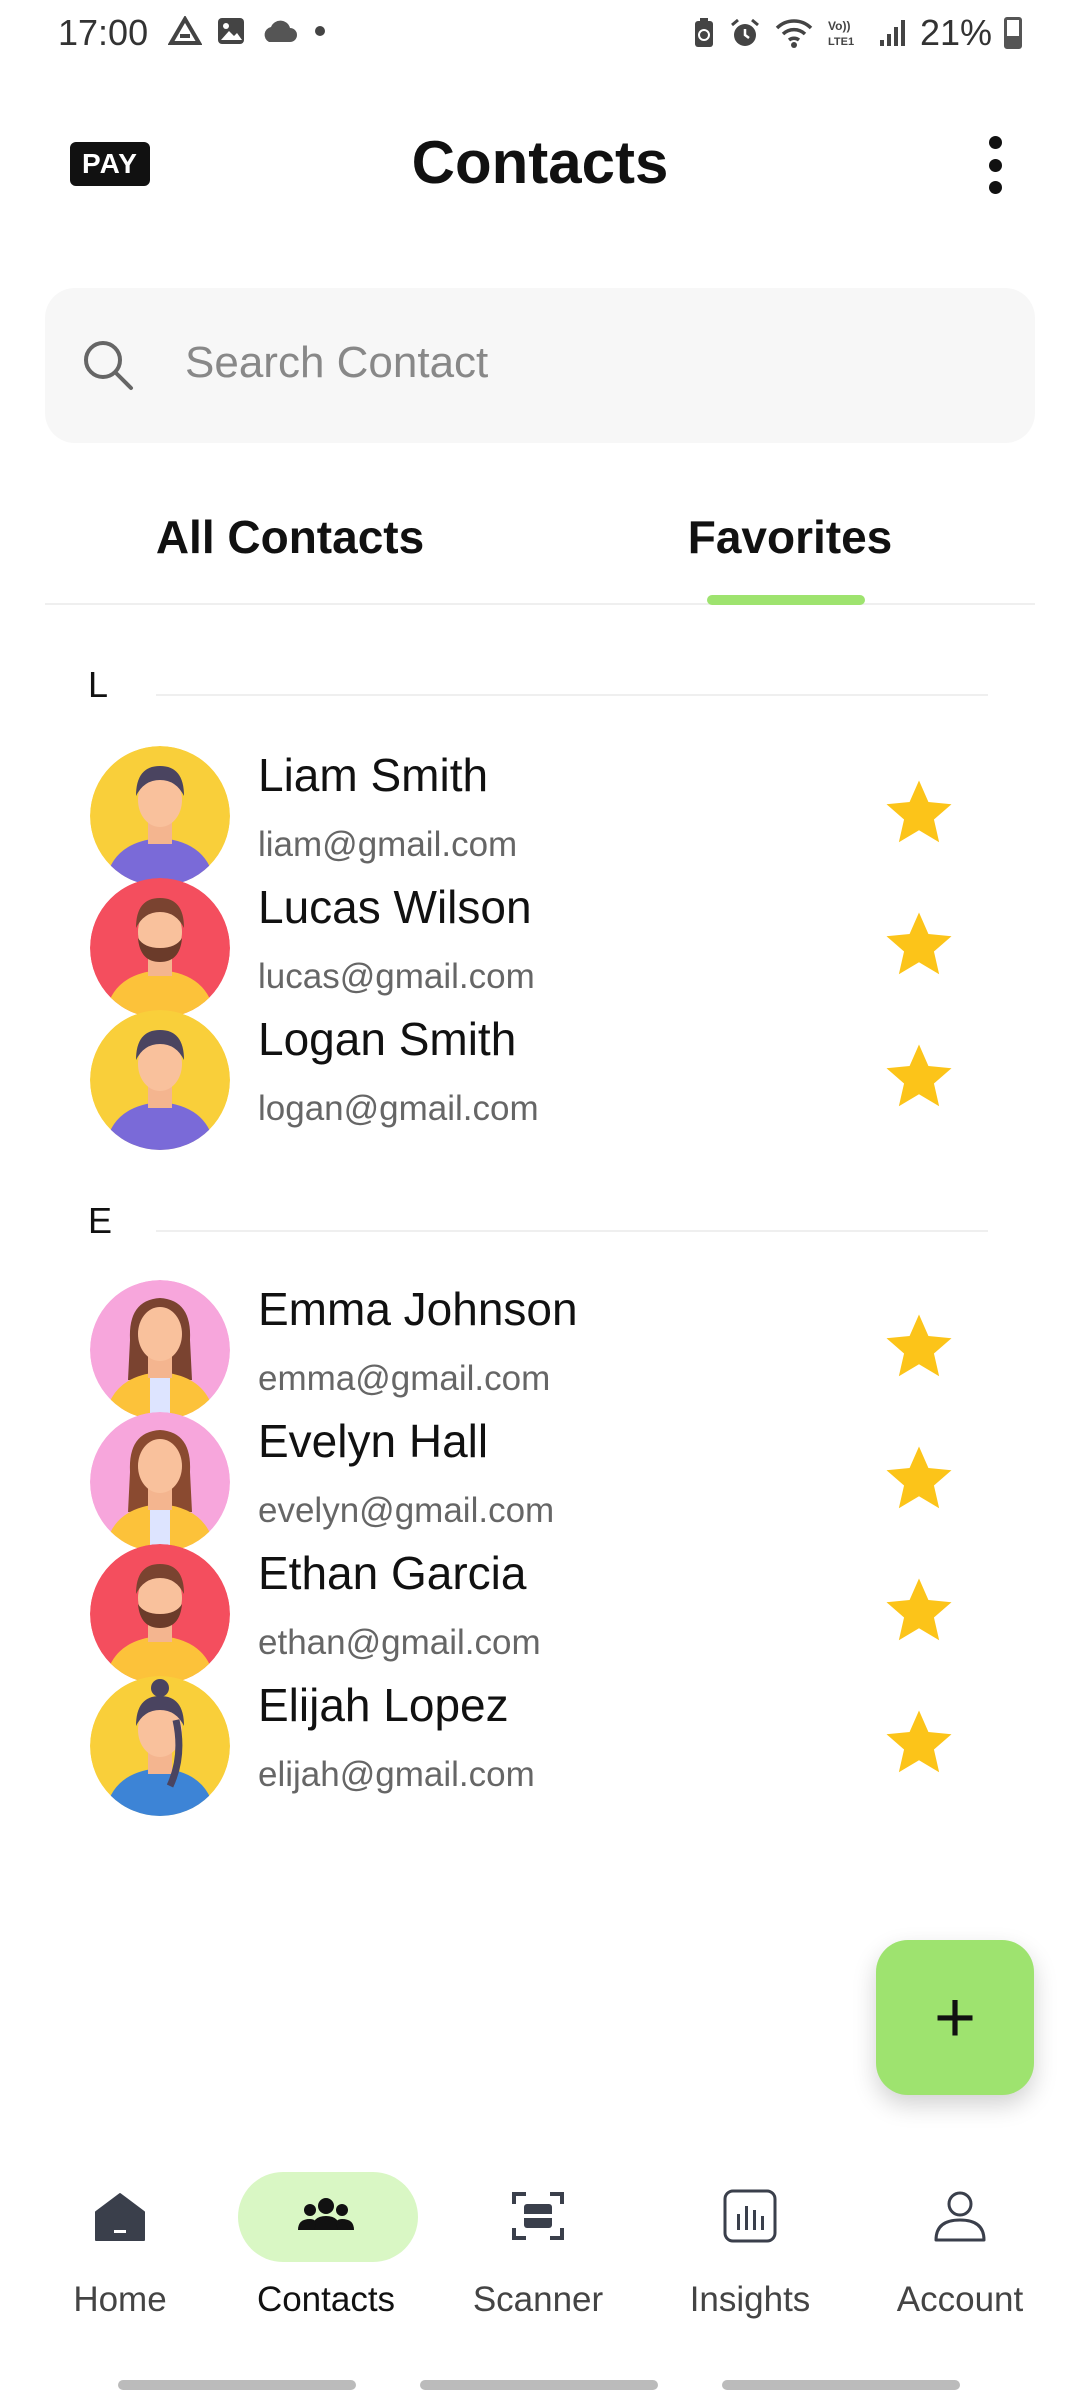 The image size is (1080, 2408). I want to click on contact-email: liam@gmail.com, so click(388, 844).